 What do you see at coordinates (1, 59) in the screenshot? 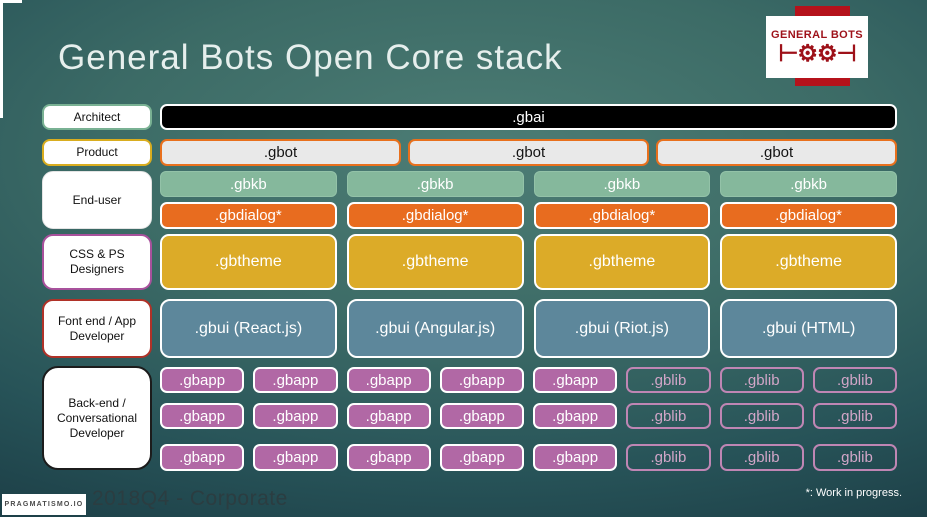
I see `slide-corner-mark-vertical` at bounding box center [1, 59].